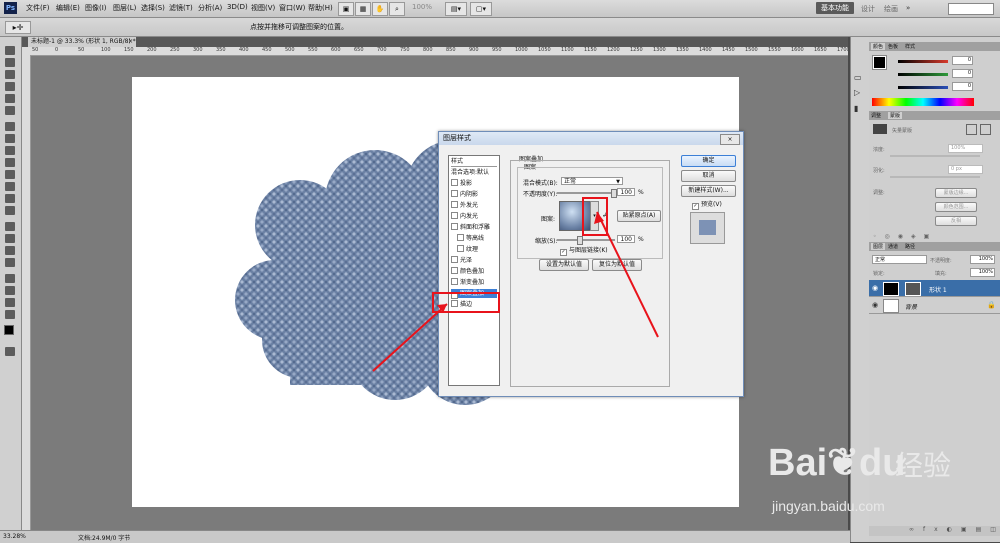 Image resolution: width=1000 pixels, height=543 pixels. I want to click on baidu-jingyan-watermark: Bai❦du 经验 jingyan.baidu.com, so click(860, 480).